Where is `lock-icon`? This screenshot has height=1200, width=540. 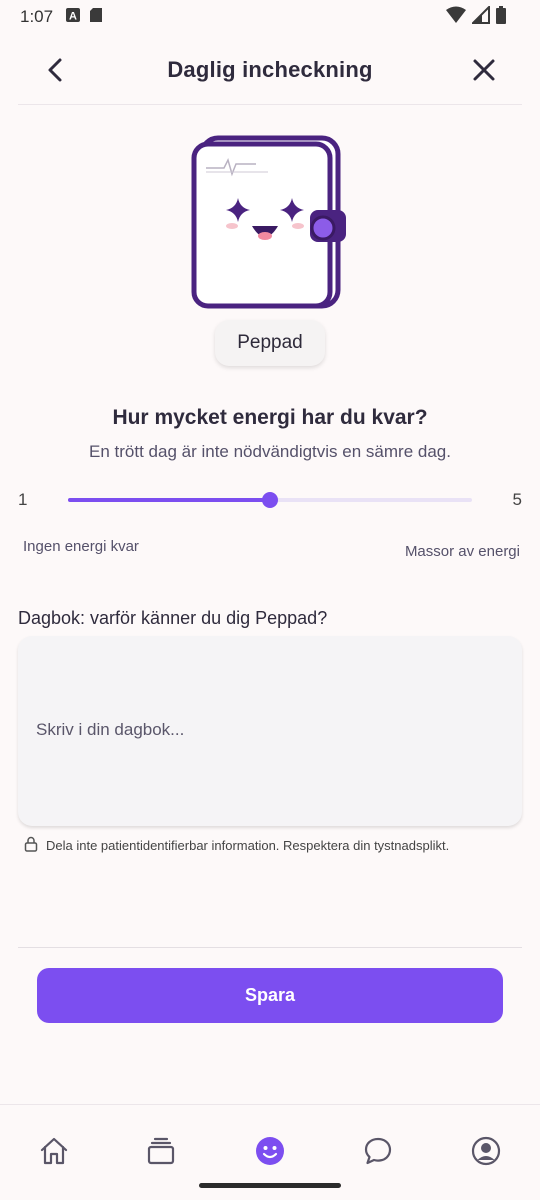 lock-icon is located at coordinates (31, 845).